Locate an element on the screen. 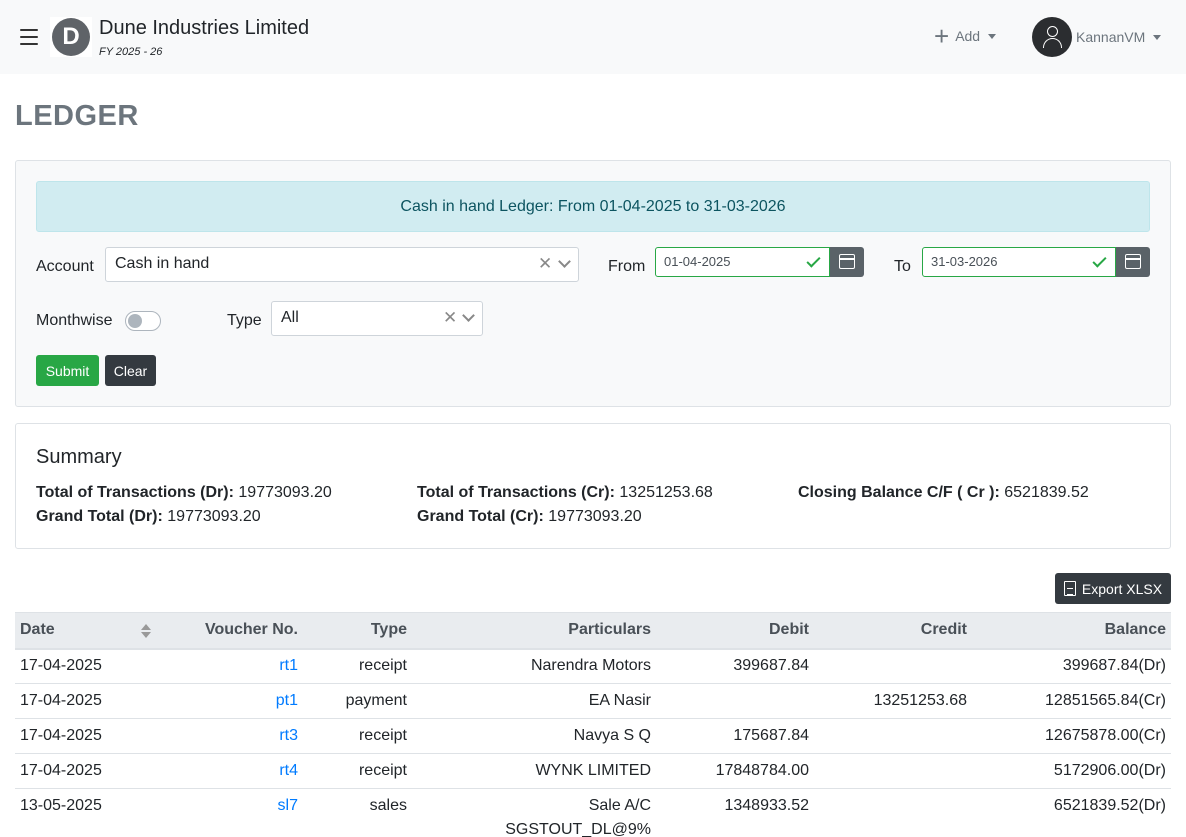  col-voucher-header: Voucher No. is located at coordinates (230, 631).